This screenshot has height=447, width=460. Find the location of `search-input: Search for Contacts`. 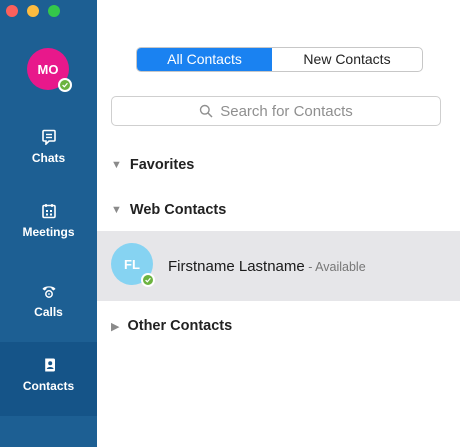

search-input: Search for Contacts is located at coordinates (276, 111).